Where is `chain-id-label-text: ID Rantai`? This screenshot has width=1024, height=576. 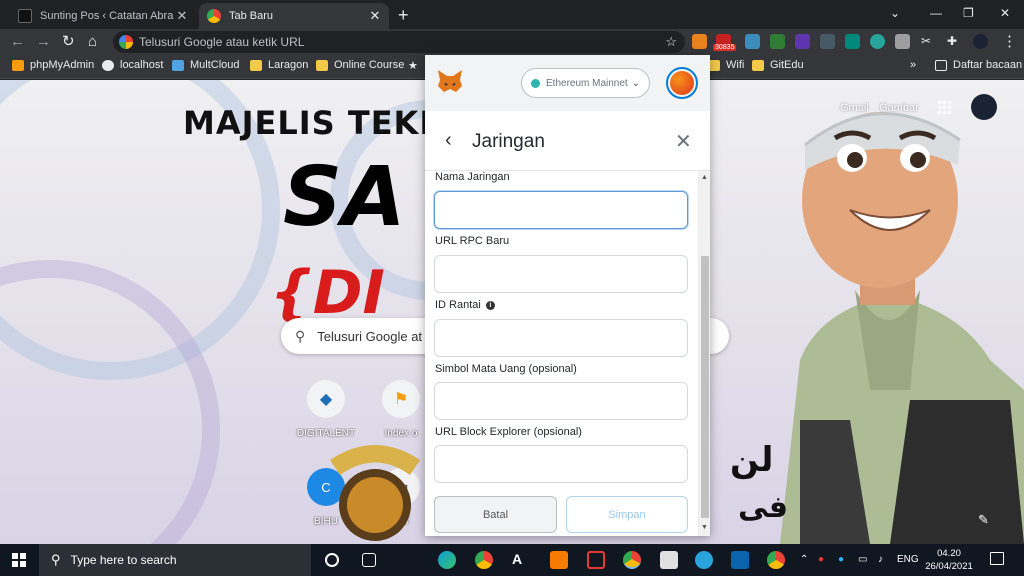 chain-id-label-text: ID Rantai is located at coordinates (458, 305).